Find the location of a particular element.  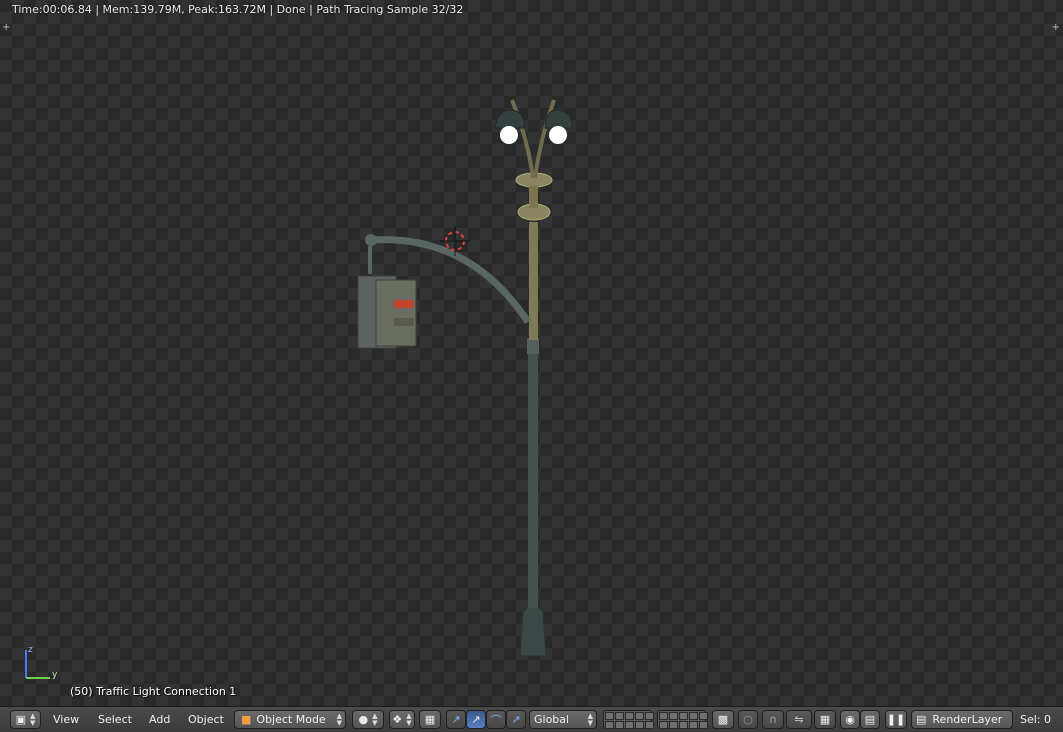

manipulator-icon: ↗ is located at coordinates (456, 719).